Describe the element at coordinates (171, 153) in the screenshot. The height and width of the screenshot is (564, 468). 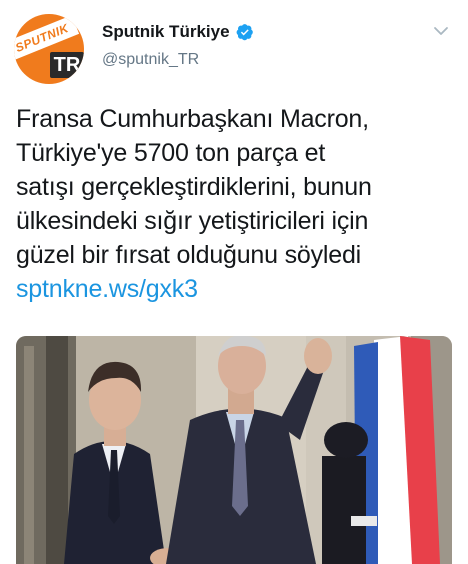
I see `tweet-text-line: Türkiye'ye 5700 ton parça et` at that location.